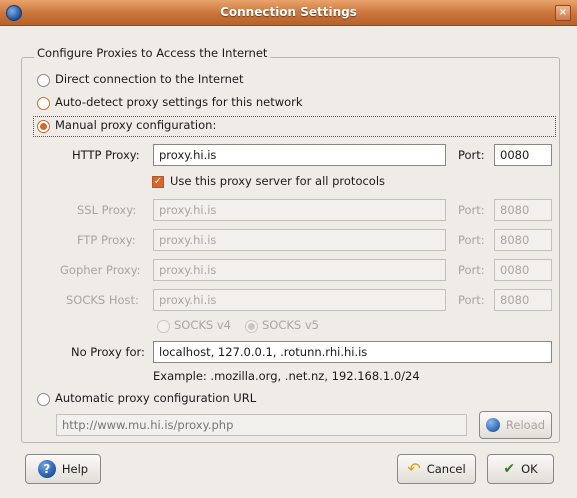 The image size is (577, 498). I want to click on close-icon: ×, so click(563, 13).